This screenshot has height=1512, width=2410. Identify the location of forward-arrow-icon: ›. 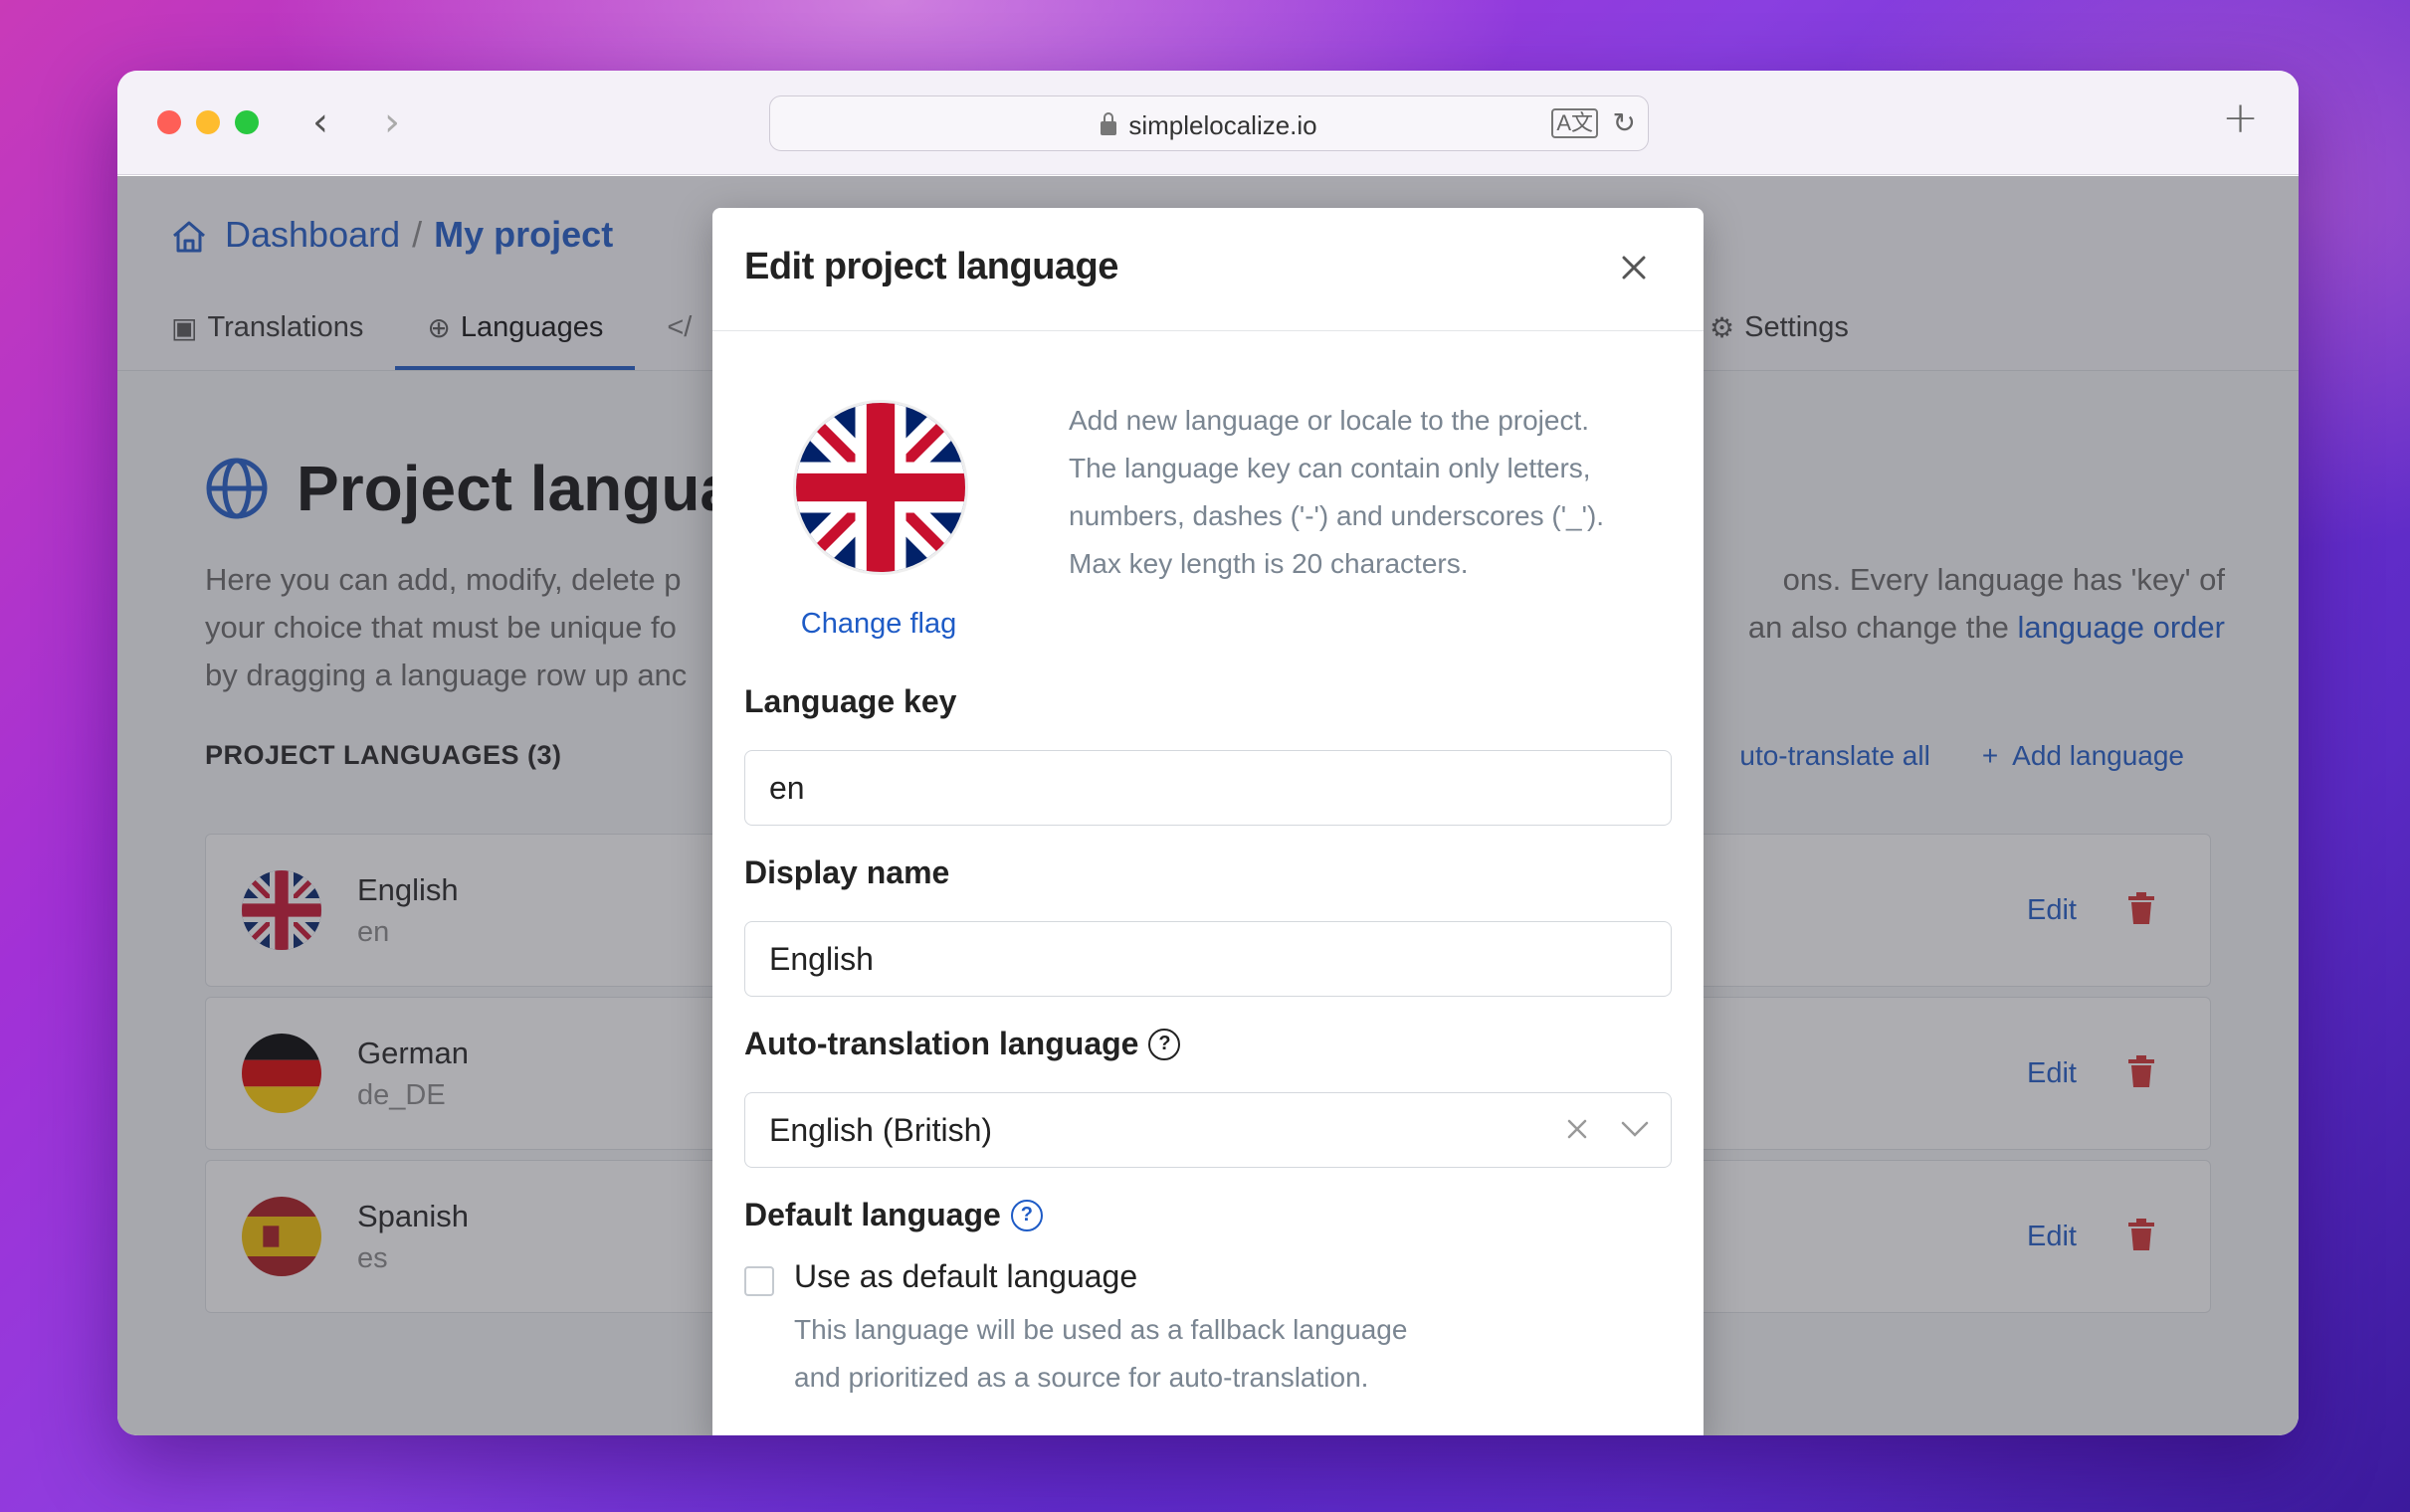
(392, 122).